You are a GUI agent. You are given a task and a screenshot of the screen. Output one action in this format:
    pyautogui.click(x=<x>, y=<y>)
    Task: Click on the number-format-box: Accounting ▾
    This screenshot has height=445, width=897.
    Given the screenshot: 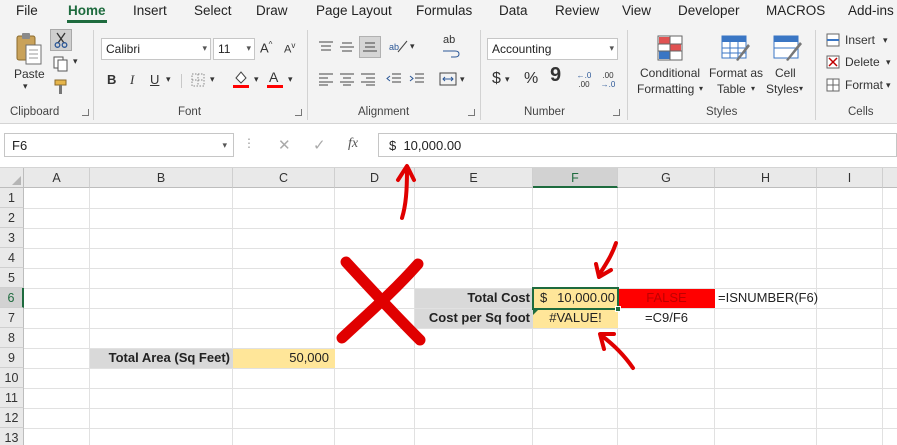 What is the action you would take?
    pyautogui.click(x=552, y=49)
    